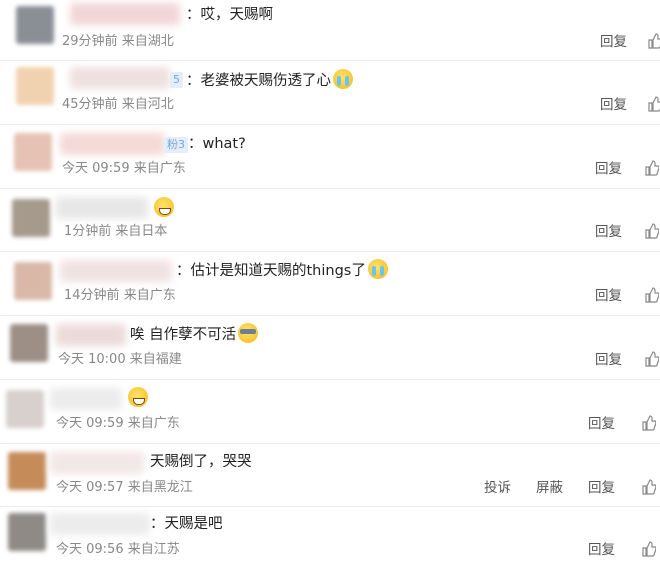  What do you see at coordinates (330, 533) in the screenshot?
I see `comment-item: ：天赐是吧 今天 09:56 来自江苏 回复` at bounding box center [330, 533].